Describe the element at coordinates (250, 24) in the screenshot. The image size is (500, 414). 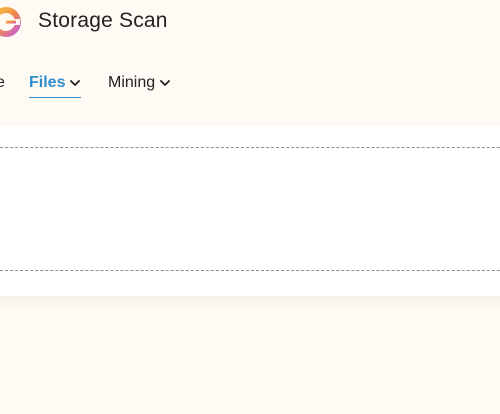
I see `header: Storage Scan` at that location.